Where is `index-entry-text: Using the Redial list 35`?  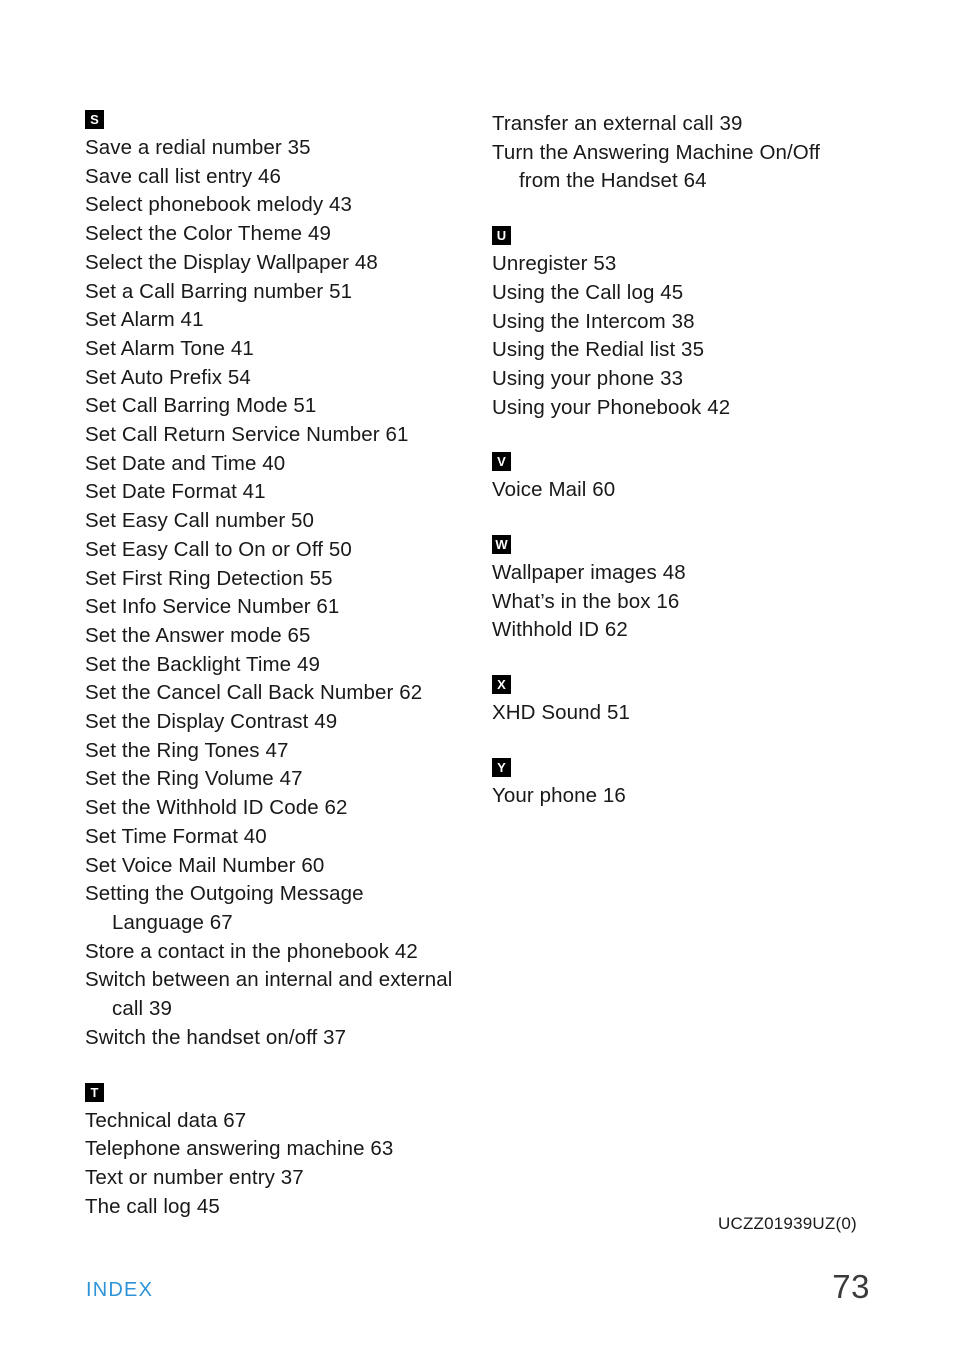 index-entry-text: Using the Redial list 35 is located at coordinates (598, 350).